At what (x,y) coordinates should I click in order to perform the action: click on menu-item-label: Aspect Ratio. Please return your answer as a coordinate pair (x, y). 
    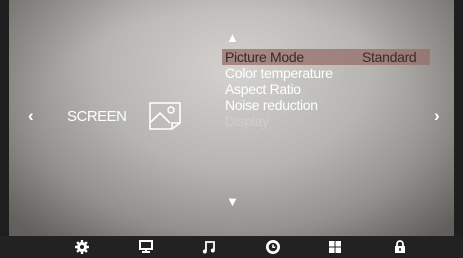
    Looking at the image, I should click on (263, 89).